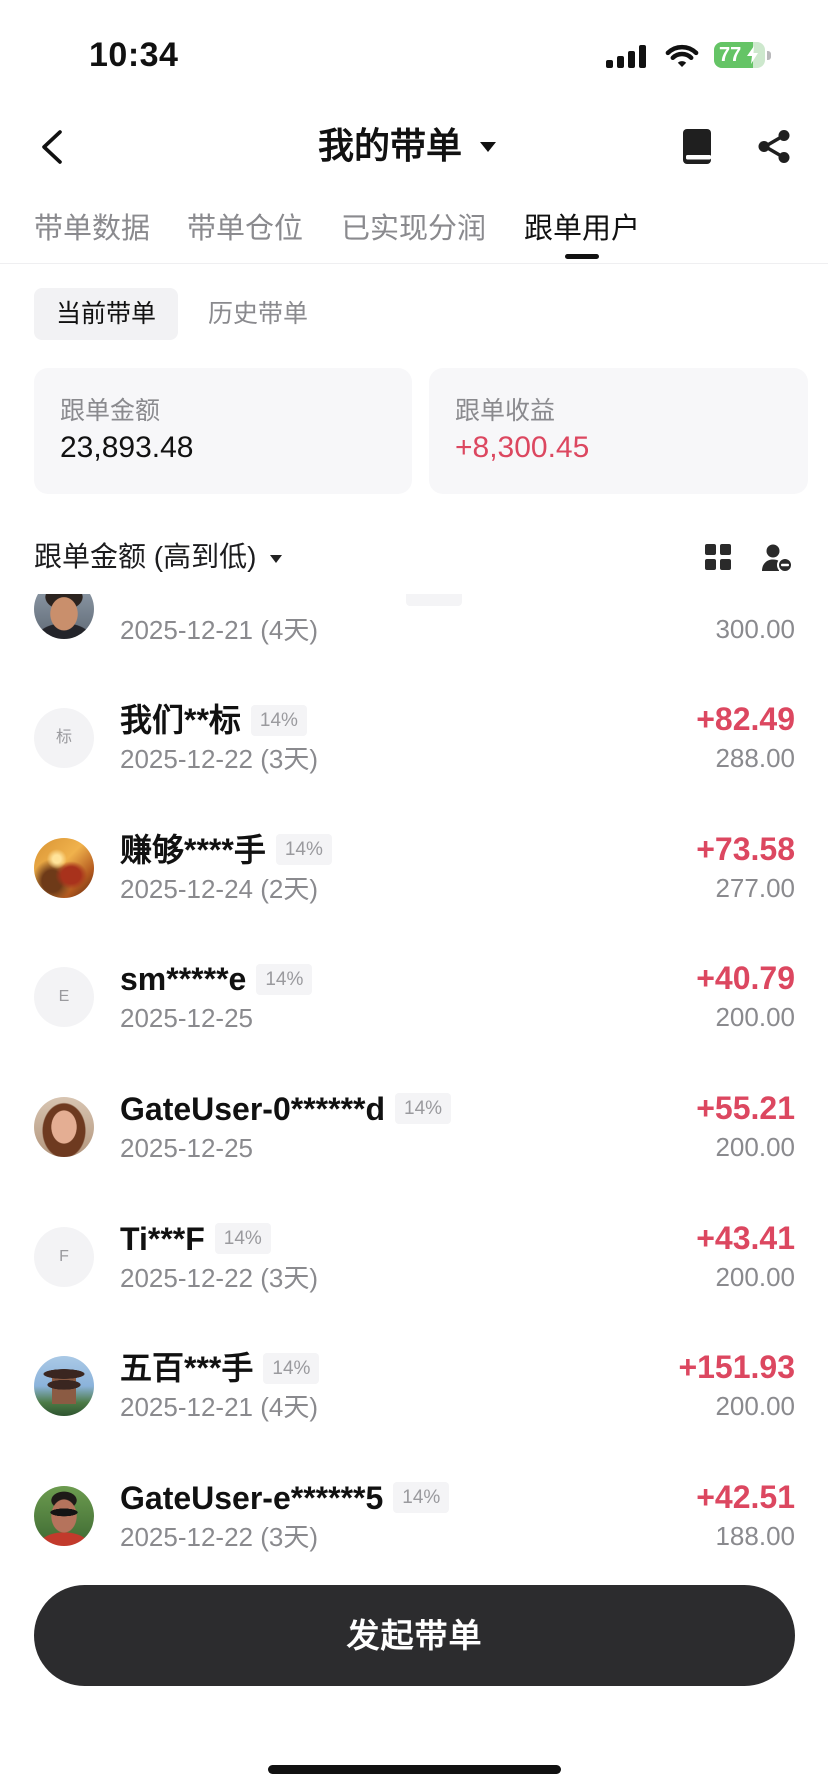 The height and width of the screenshot is (1792, 828). I want to click on start-lead-trading-button: 发起带单, so click(414, 1635).